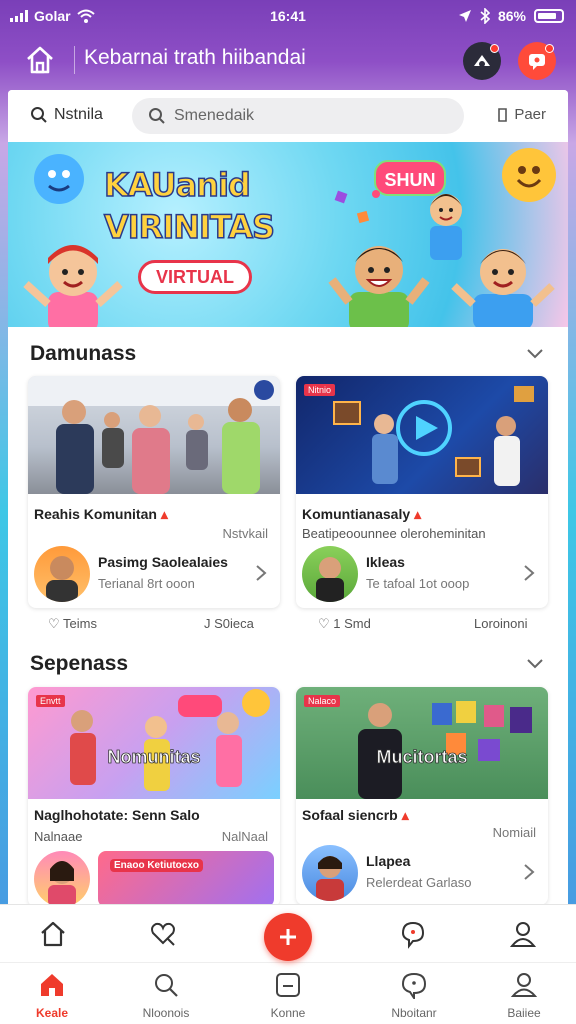 Image resolution: width=576 pixels, height=1024 pixels. Describe the element at coordinates (414, 987) in the screenshot. I see `bubble-icon` at that location.